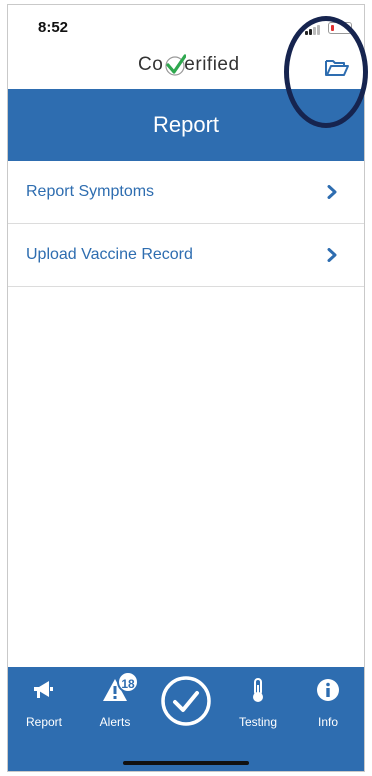 Image resolution: width=372 pixels, height=776 pixels. I want to click on tab-report-label: Report, so click(44, 722).